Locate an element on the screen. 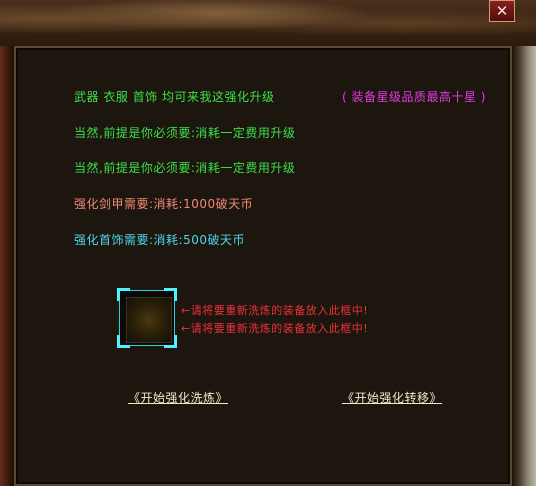 This screenshot has height=486, width=536. equipment-slot is located at coordinates (147, 318).